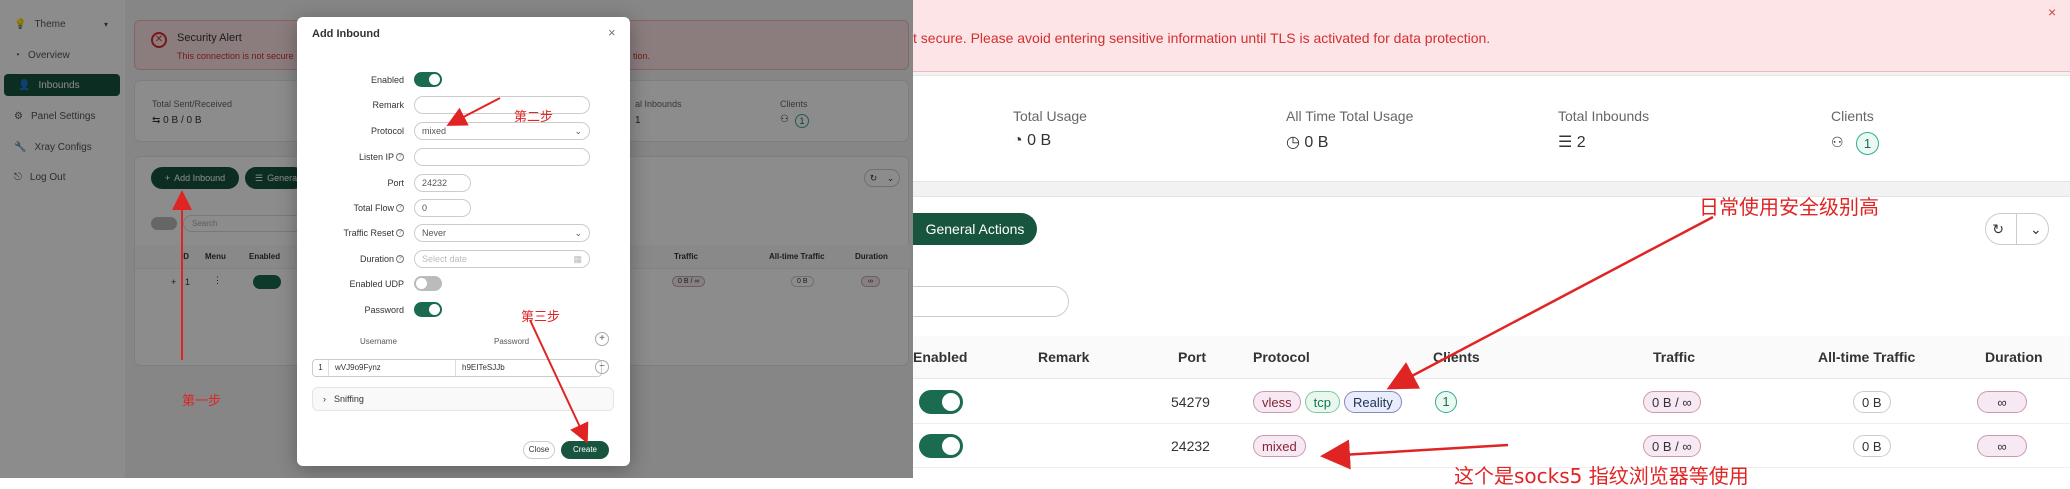 The height and width of the screenshot is (489, 2070). Describe the element at coordinates (473, 111) in the screenshot. I see `step2-arrow` at that location.